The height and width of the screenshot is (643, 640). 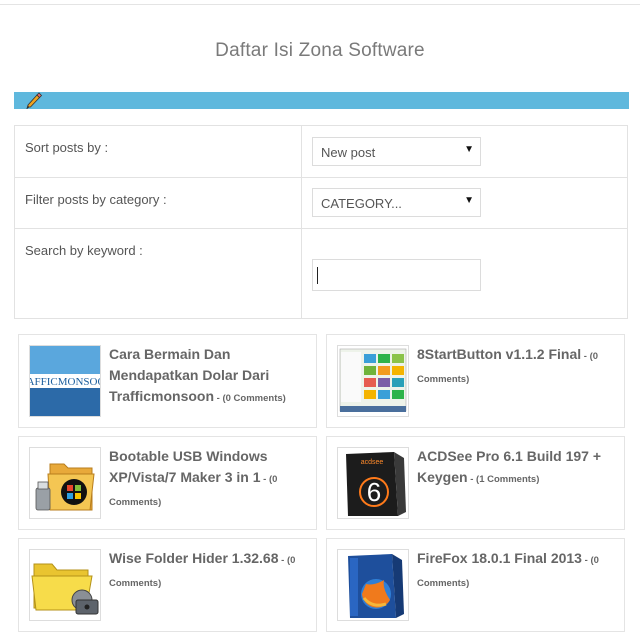 What do you see at coordinates (508, 569) in the screenshot?
I see `post-text: FireFox 18.0.1 Final 2013 - (0 Comments)` at bounding box center [508, 569].